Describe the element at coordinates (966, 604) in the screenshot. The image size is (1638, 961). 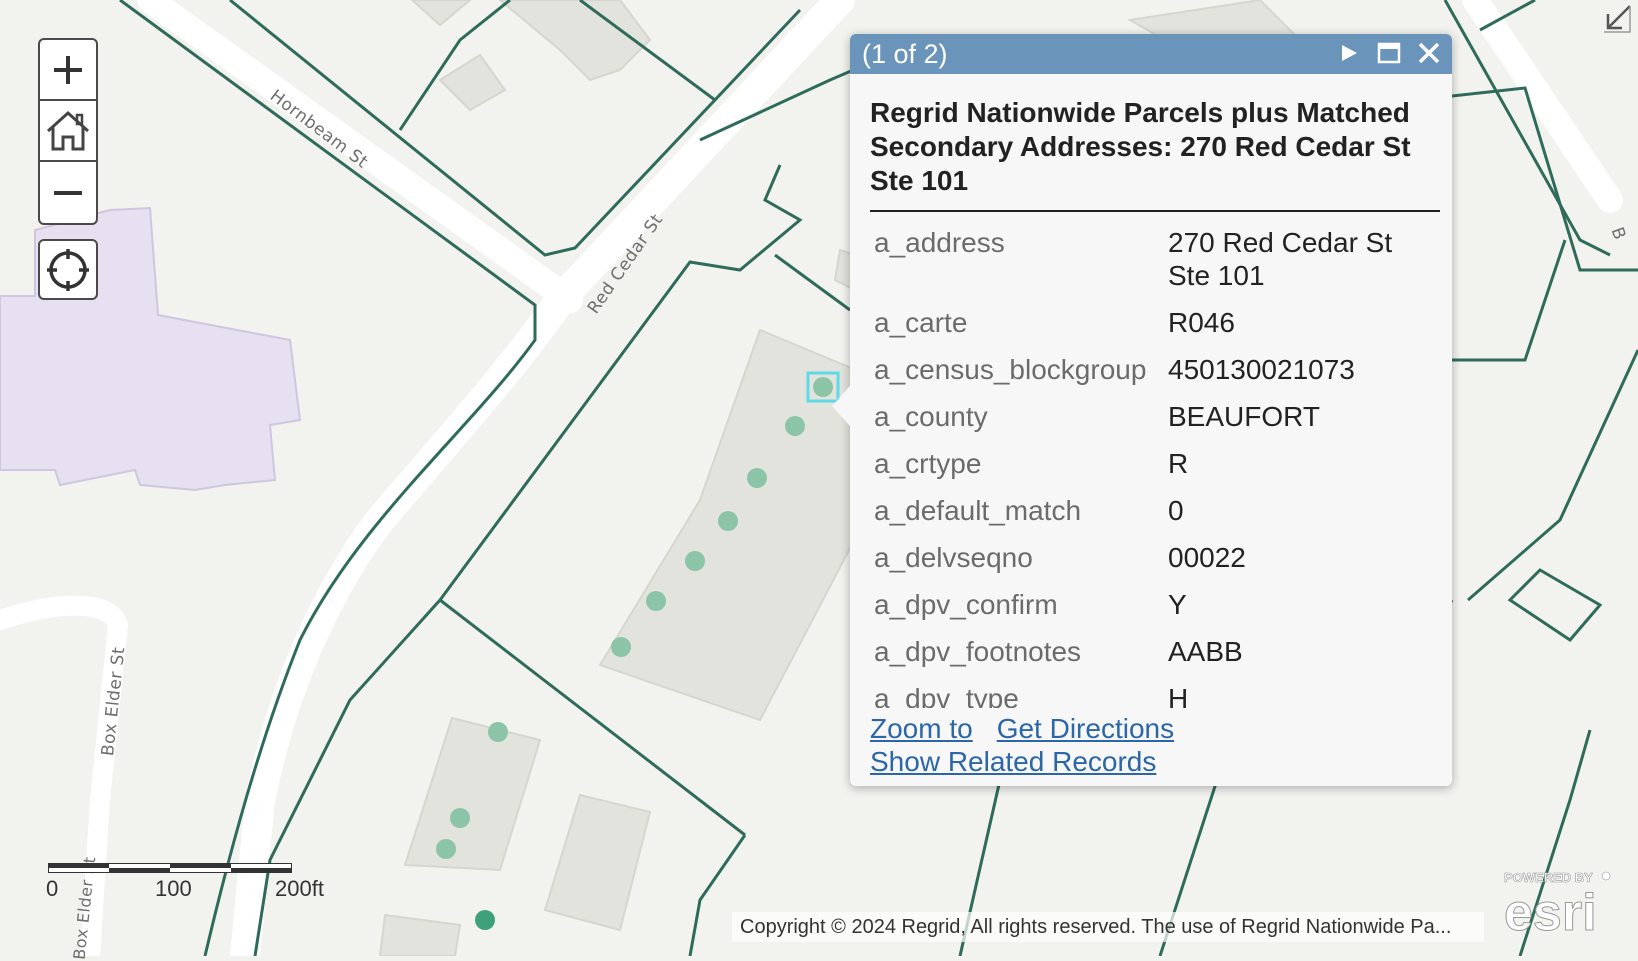
I see `attribute-key: a_dpv_confirm` at that location.